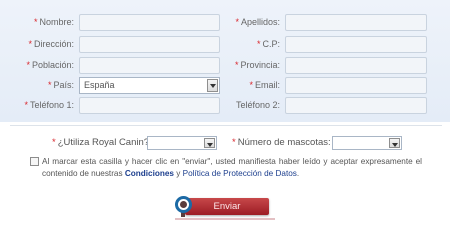  Describe the element at coordinates (149, 22) in the screenshot. I see `nombre-input` at that location.